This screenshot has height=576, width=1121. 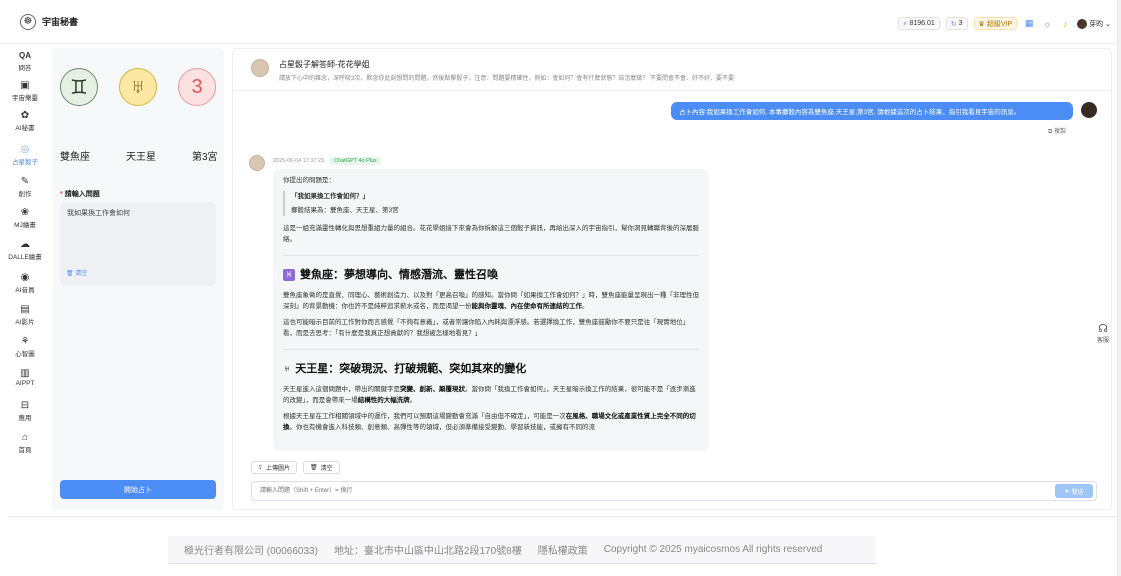 I want to click on planet-label: 天王星, so click(x=141, y=157).